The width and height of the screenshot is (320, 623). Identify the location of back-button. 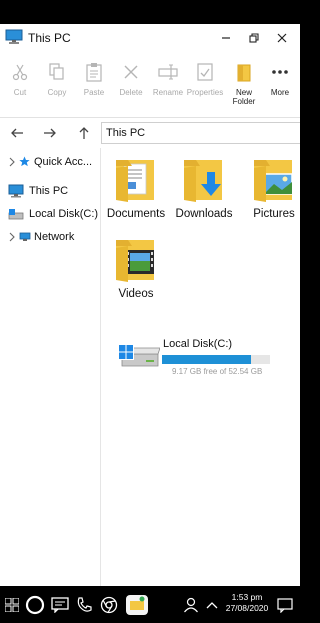
(17, 133).